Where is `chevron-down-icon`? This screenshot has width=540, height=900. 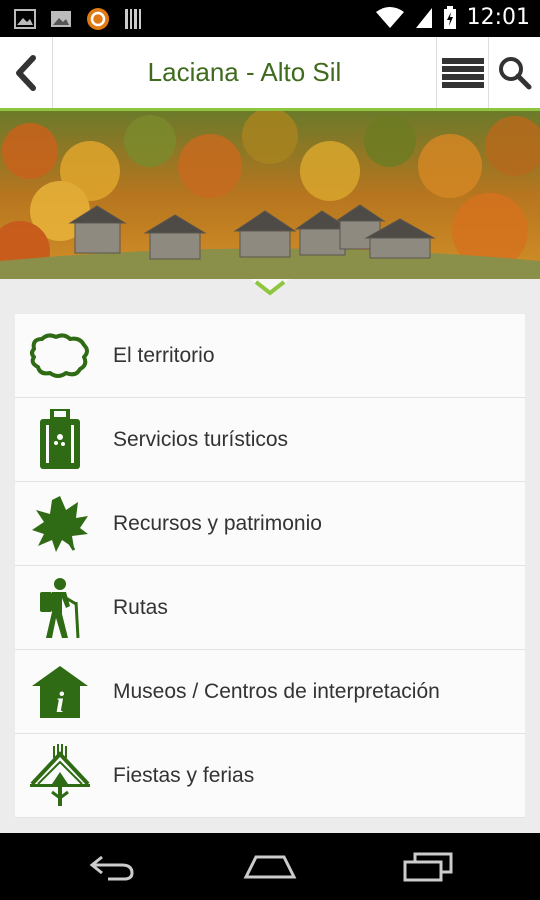
chevron-down-icon is located at coordinates (270, 287).